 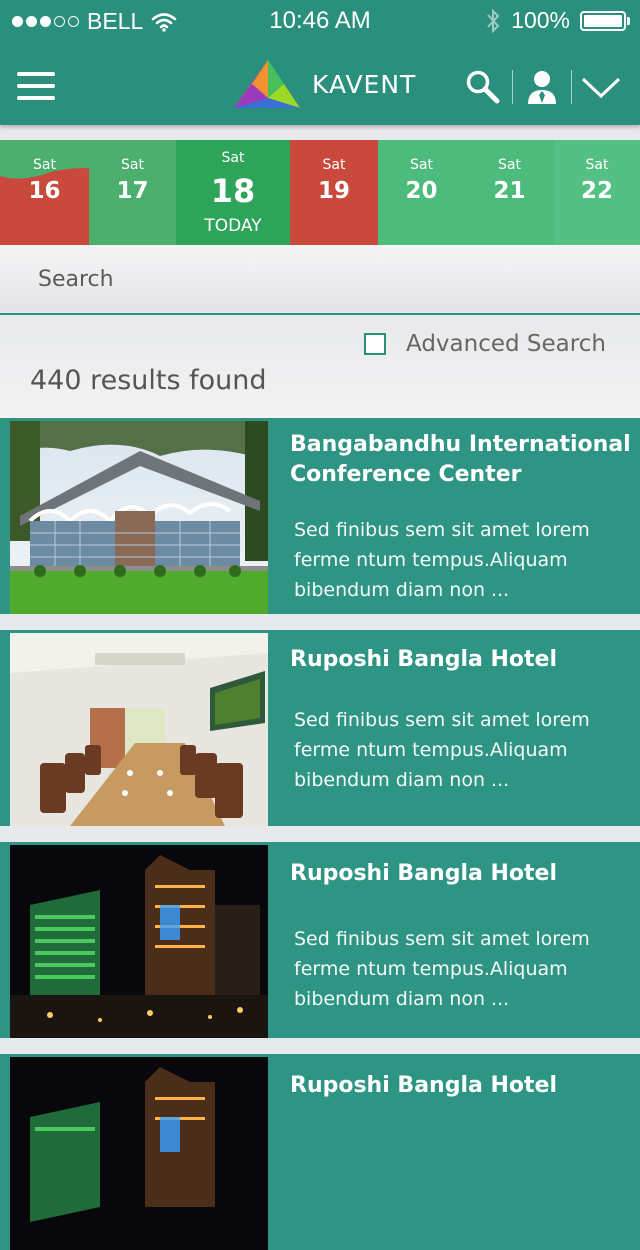 I want to click on date-cell-16: Sat 16, so click(x=44, y=192).